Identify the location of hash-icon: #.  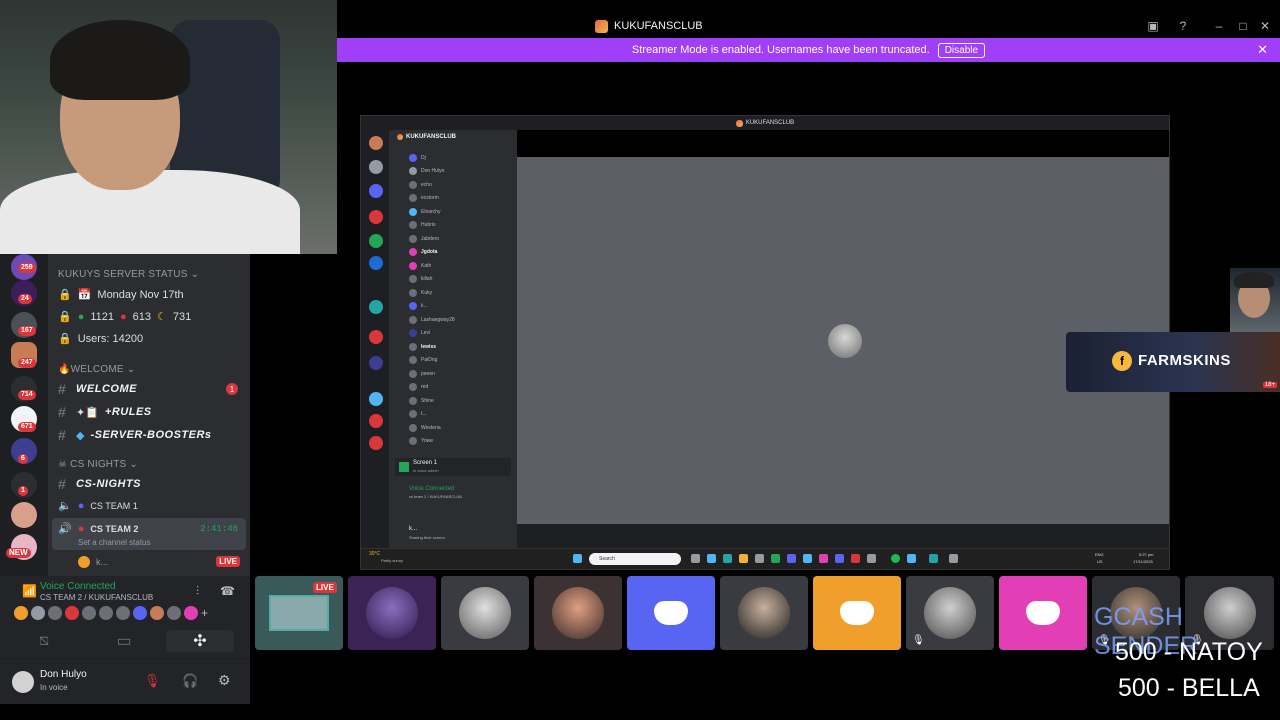
(62, 435).